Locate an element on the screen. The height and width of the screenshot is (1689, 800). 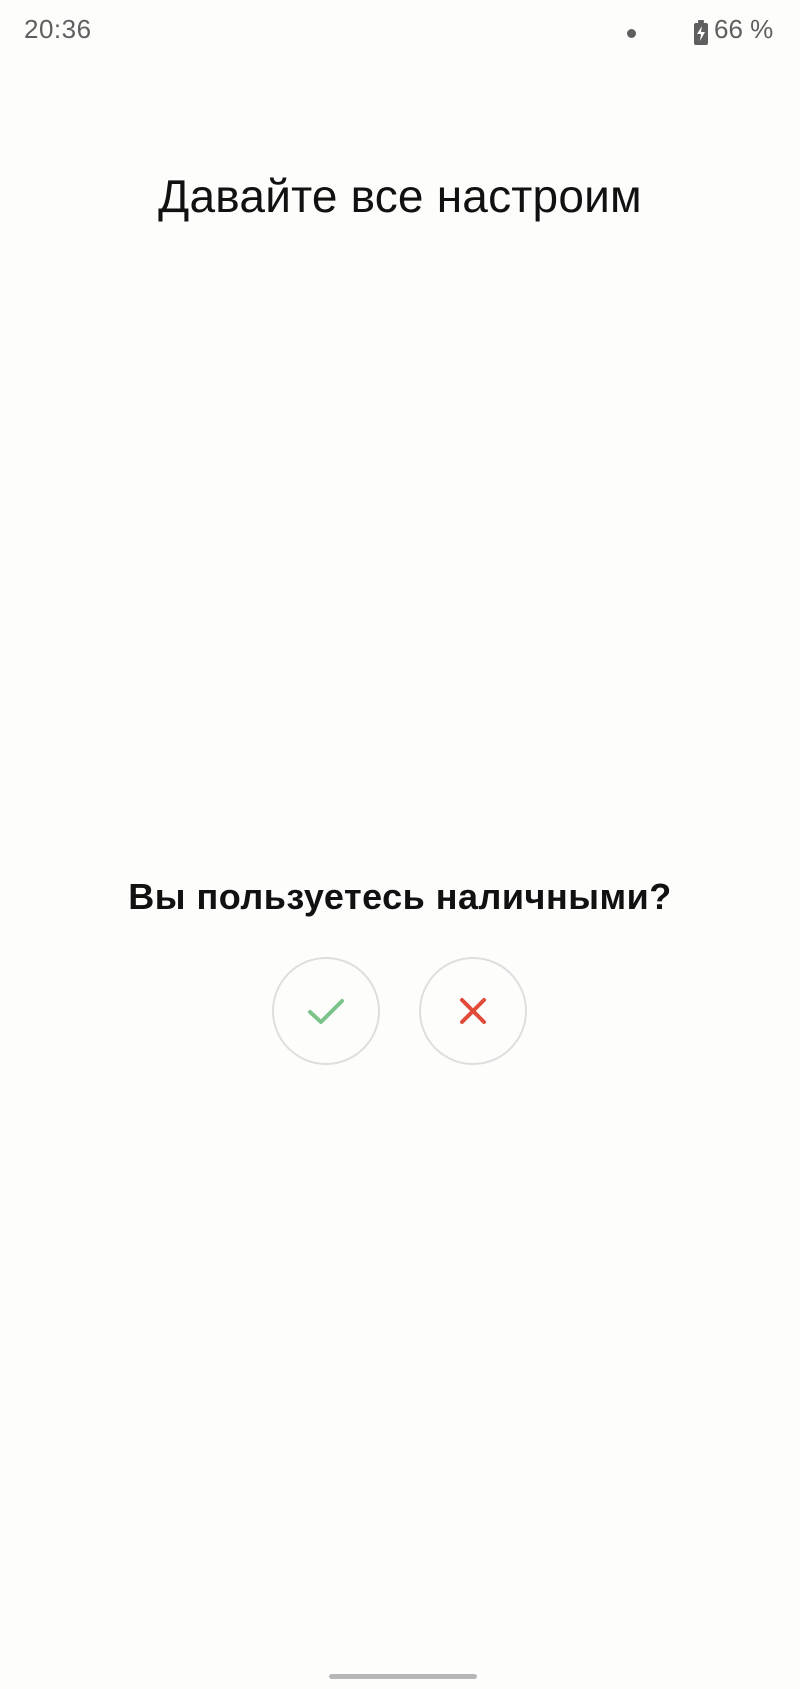
yes-button is located at coordinates (326, 1011).